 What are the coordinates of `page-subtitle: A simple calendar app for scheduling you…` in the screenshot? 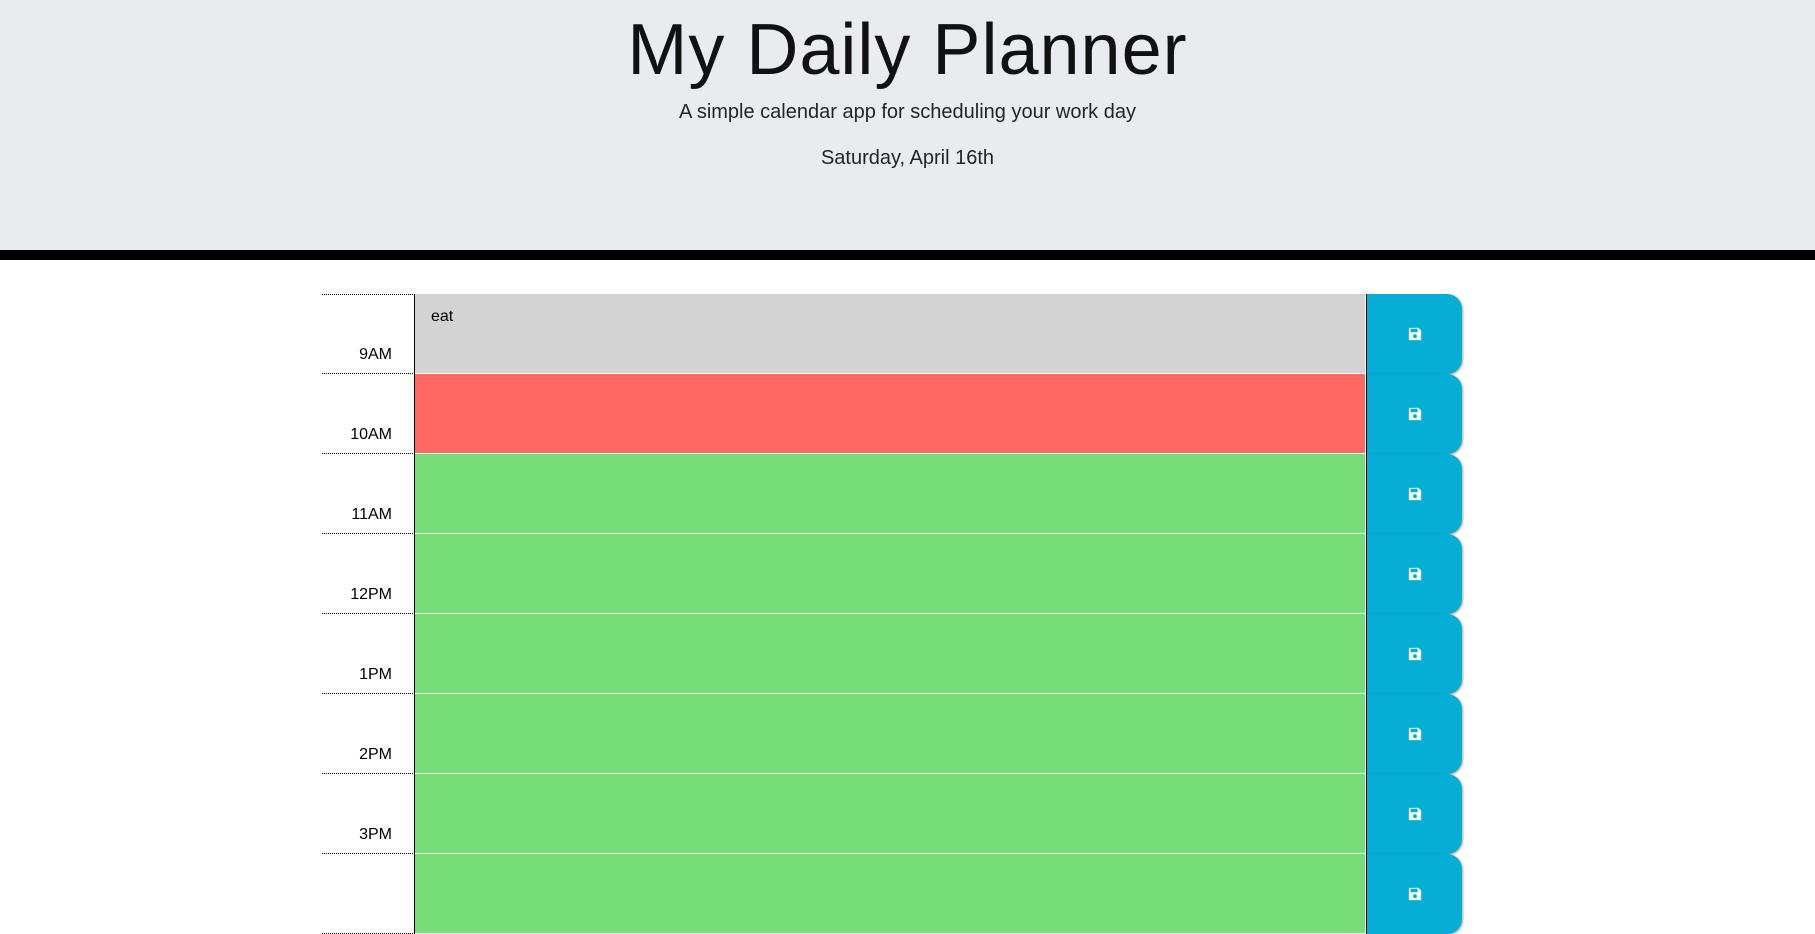 It's located at (907, 112).